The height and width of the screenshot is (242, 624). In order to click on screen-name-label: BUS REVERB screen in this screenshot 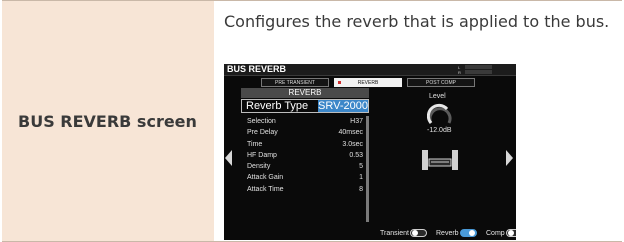, I will do `click(107, 121)`.